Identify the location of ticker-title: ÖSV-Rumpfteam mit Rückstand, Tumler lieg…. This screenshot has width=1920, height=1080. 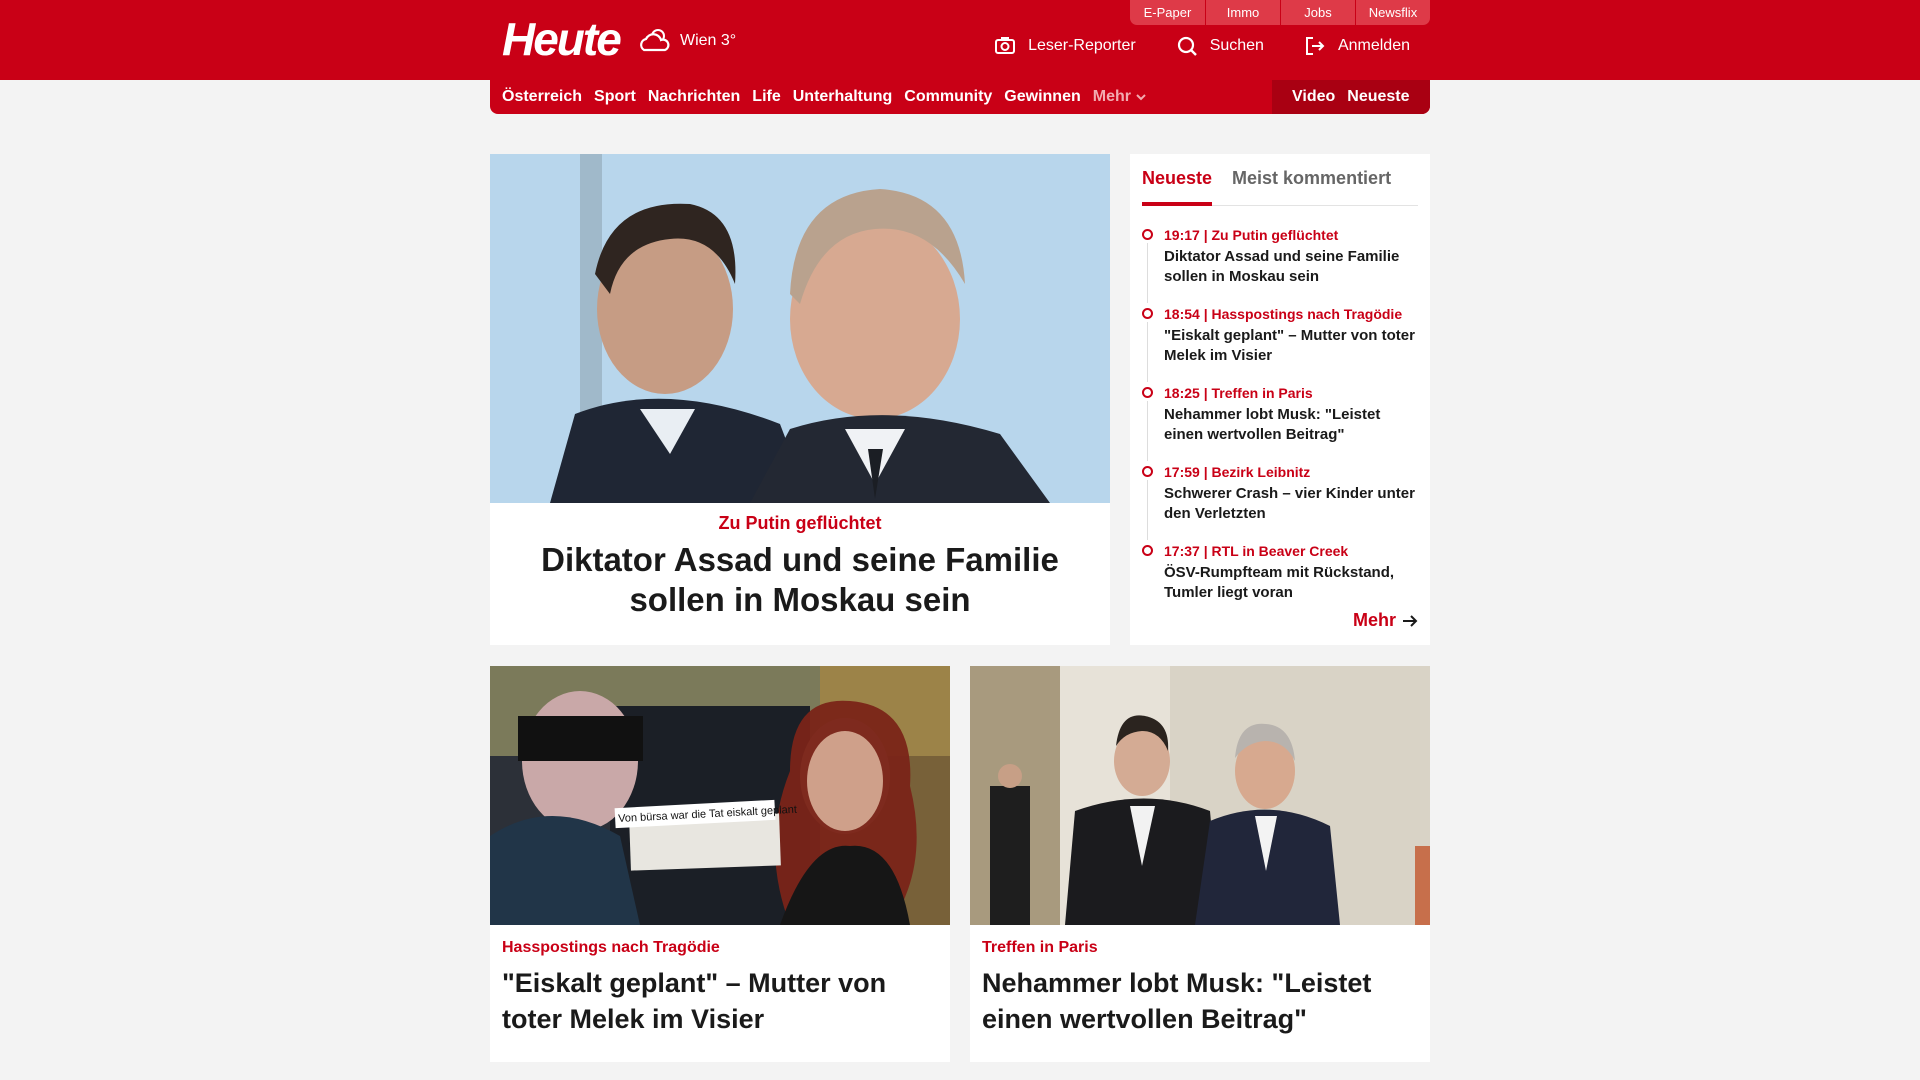
(1291, 583).